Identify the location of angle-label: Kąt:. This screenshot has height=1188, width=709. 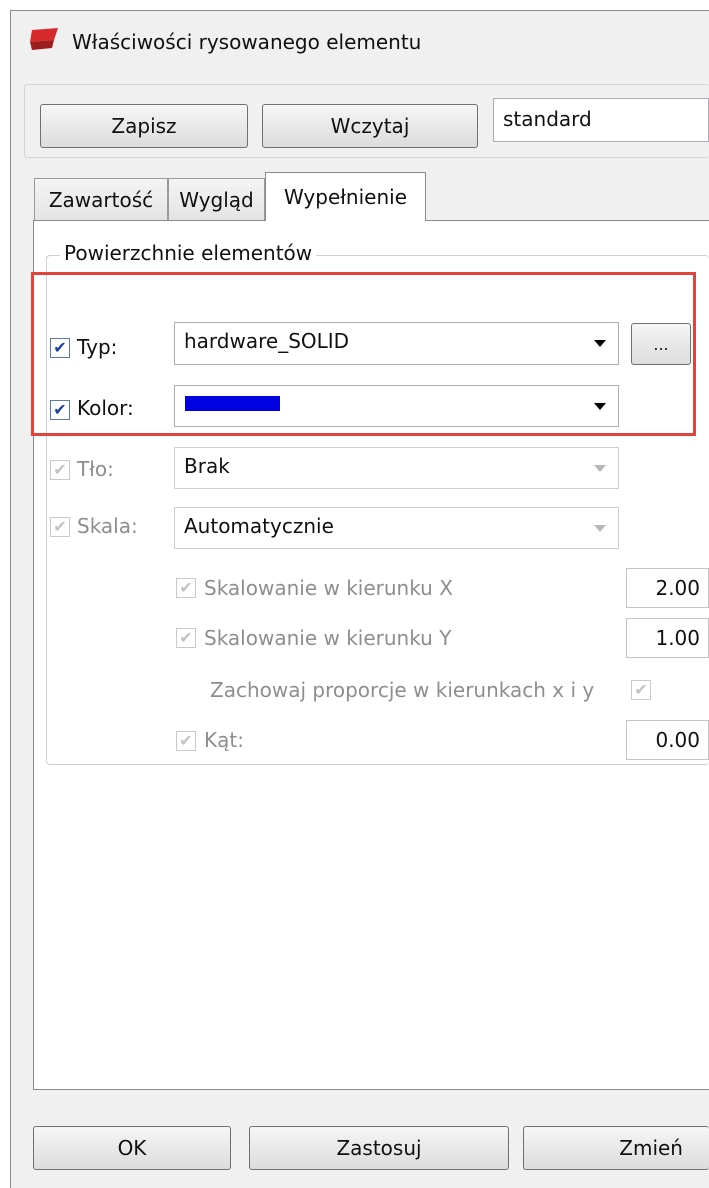
(224, 740).